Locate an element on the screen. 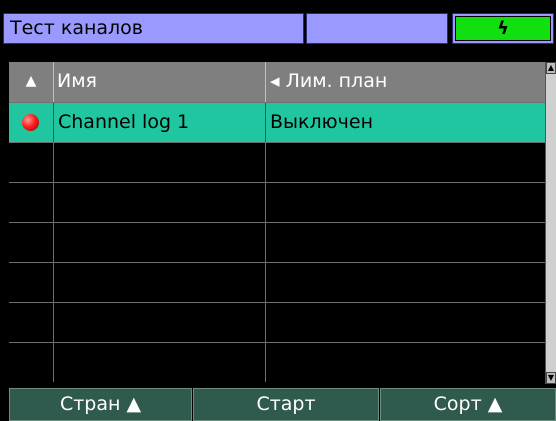 This screenshot has height=421, width=556. red-dot-icon is located at coordinates (30, 122).